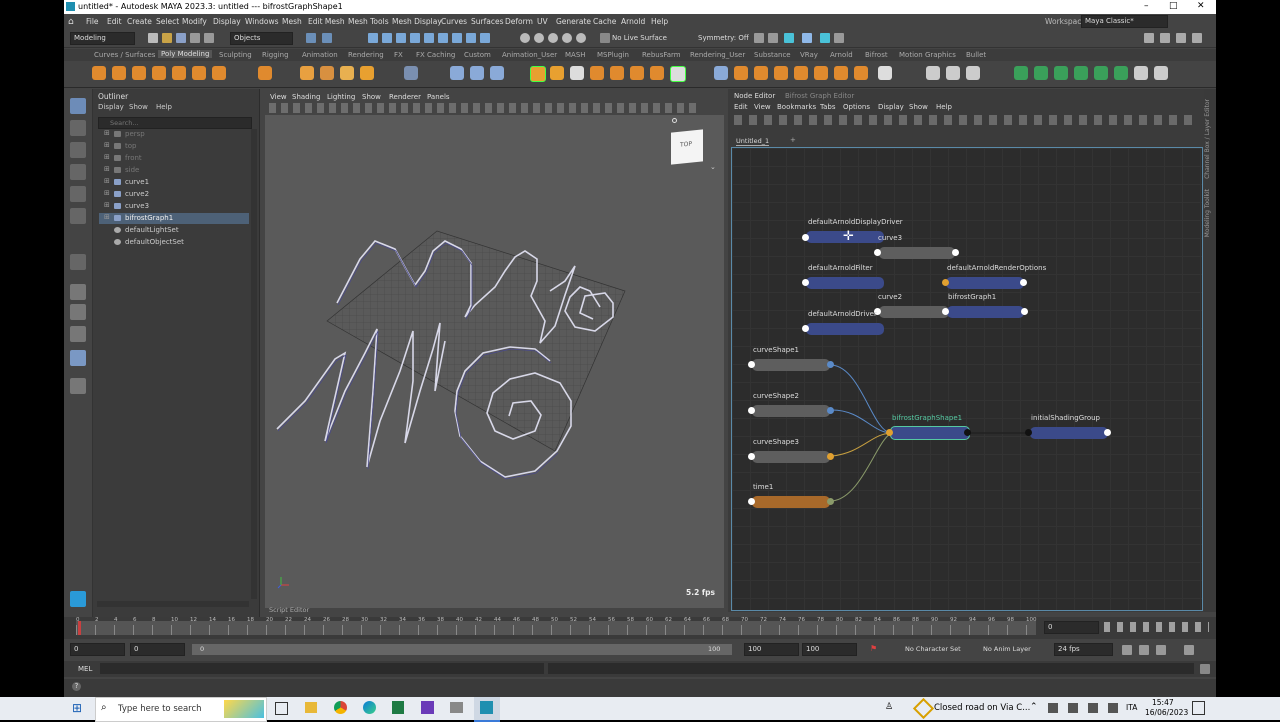 This screenshot has width=1280, height=722. Describe the element at coordinates (1061, 73) in the screenshot. I see `delete-edge-icon` at that location.